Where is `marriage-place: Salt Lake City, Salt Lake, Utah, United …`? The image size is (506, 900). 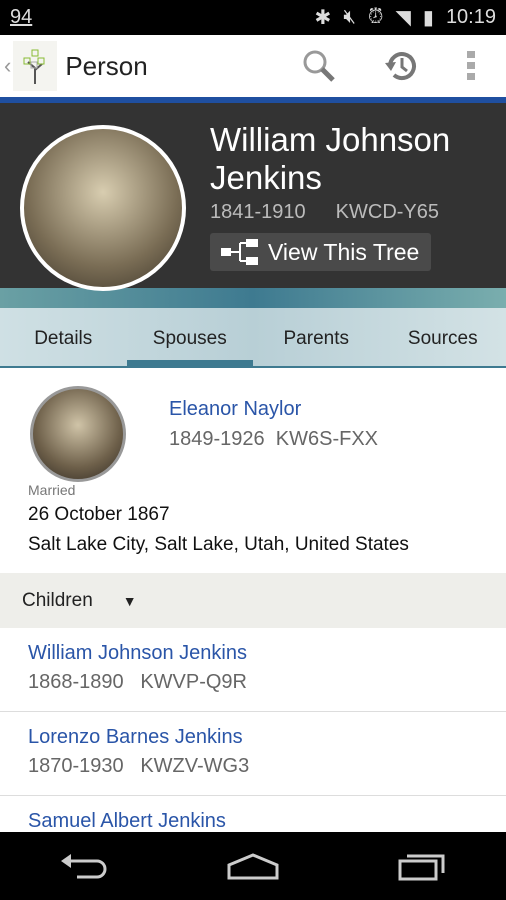
marriage-place: Salt Lake City, Salt Lake, Utah, United … is located at coordinates (218, 544).